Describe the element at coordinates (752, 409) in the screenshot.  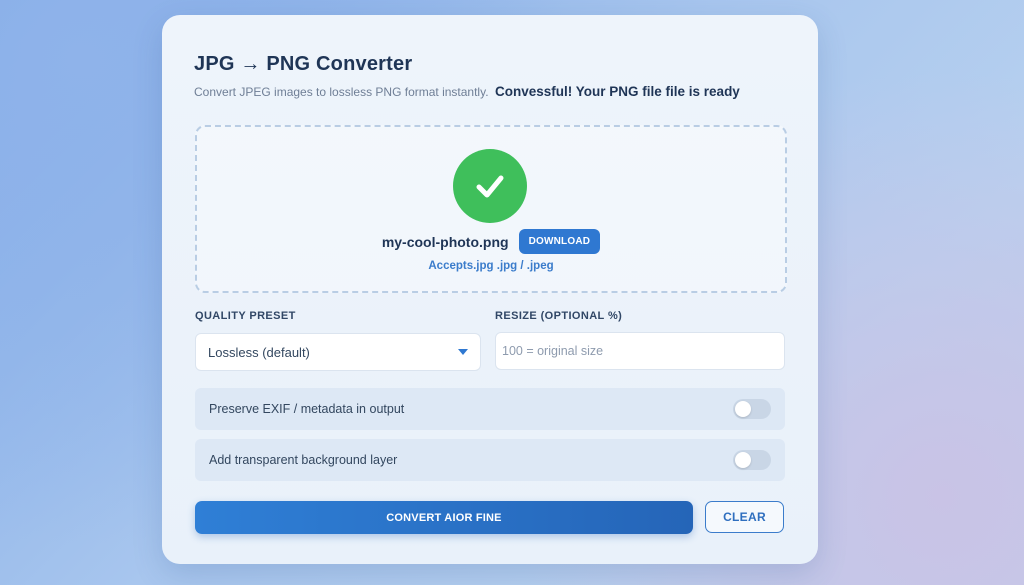
I see `exif-toggle-switch` at that location.